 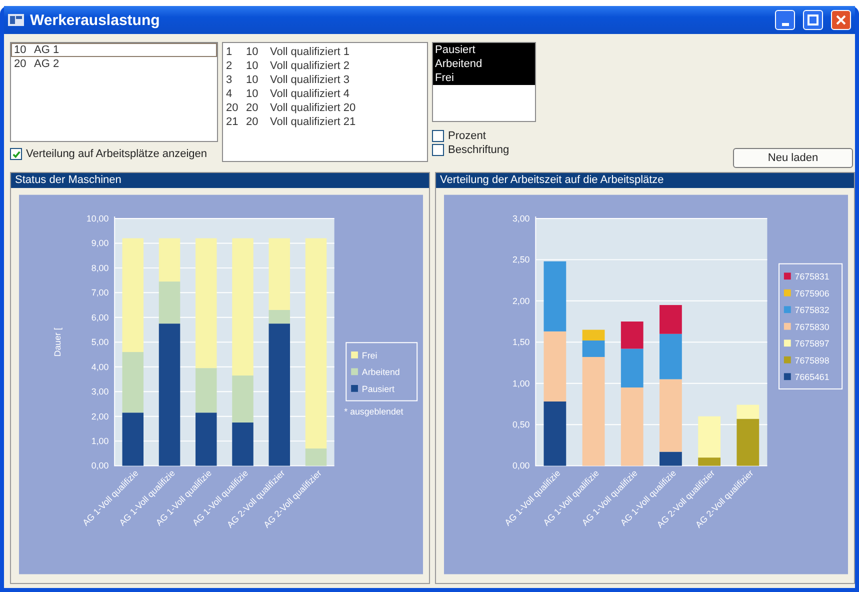 What do you see at coordinates (812, 277) in the screenshot?
I see `legend-label: 7675831` at bounding box center [812, 277].